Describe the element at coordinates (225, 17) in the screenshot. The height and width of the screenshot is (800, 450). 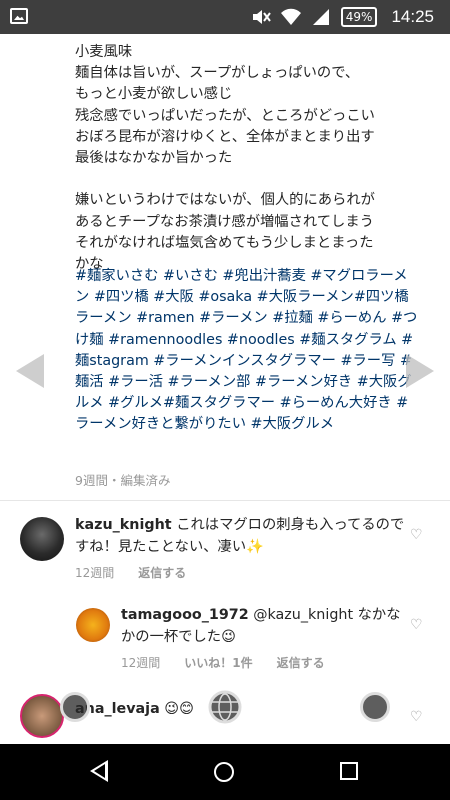
I see `status-bar: 49% 14:25` at that location.